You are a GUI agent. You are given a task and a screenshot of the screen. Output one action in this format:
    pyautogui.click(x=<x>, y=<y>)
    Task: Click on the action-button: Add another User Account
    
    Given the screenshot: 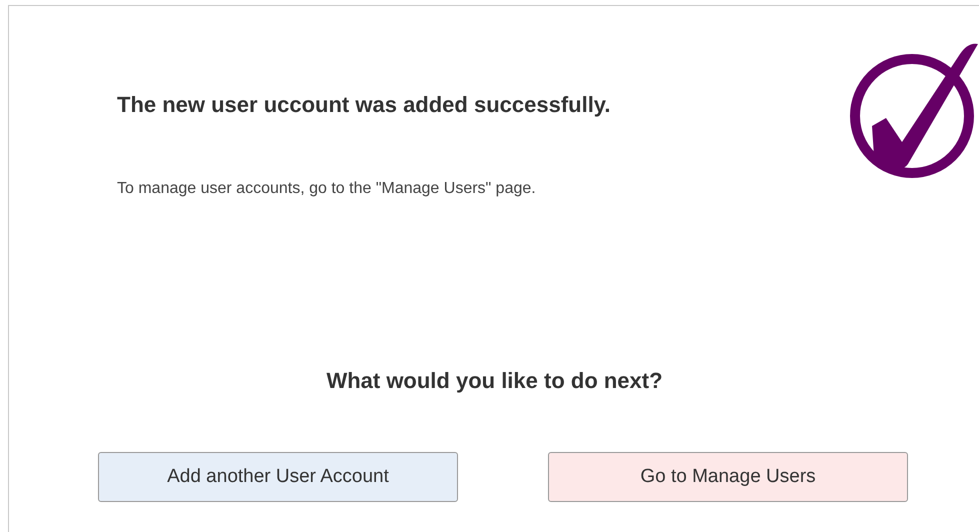 What is the action you would take?
    pyautogui.click(x=278, y=477)
    